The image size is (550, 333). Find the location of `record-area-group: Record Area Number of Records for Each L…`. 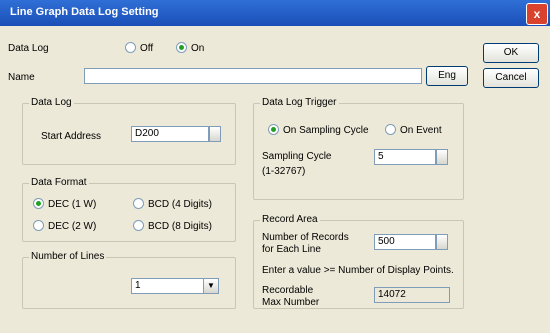

record-area-group: Record Area Number of Records for Each L… is located at coordinates (358, 261).